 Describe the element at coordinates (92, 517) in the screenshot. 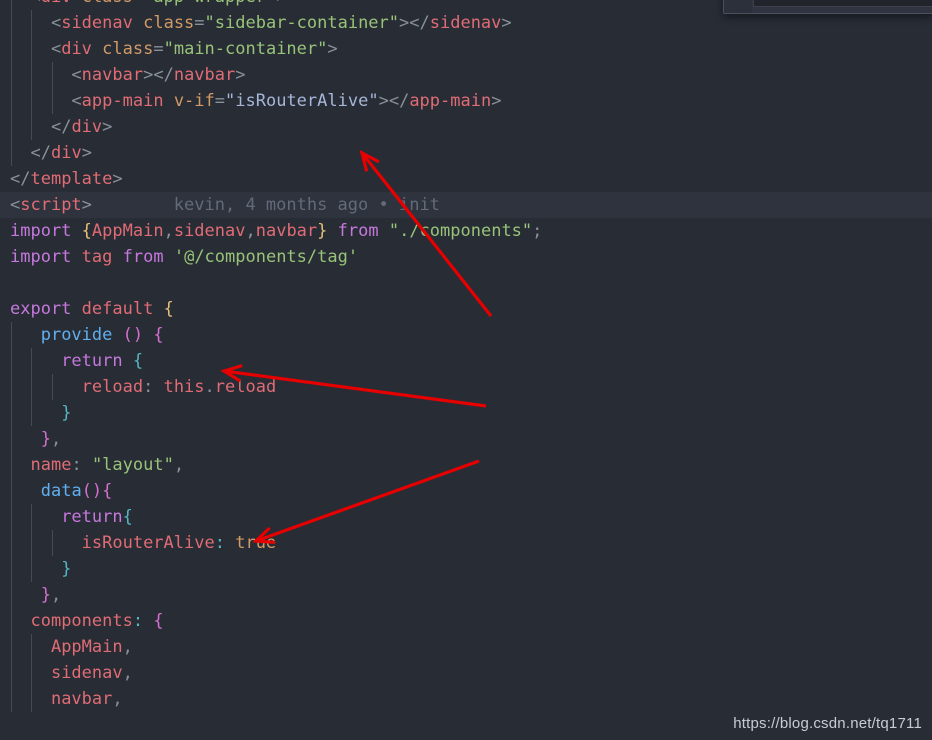

I see `code-token: return` at that location.